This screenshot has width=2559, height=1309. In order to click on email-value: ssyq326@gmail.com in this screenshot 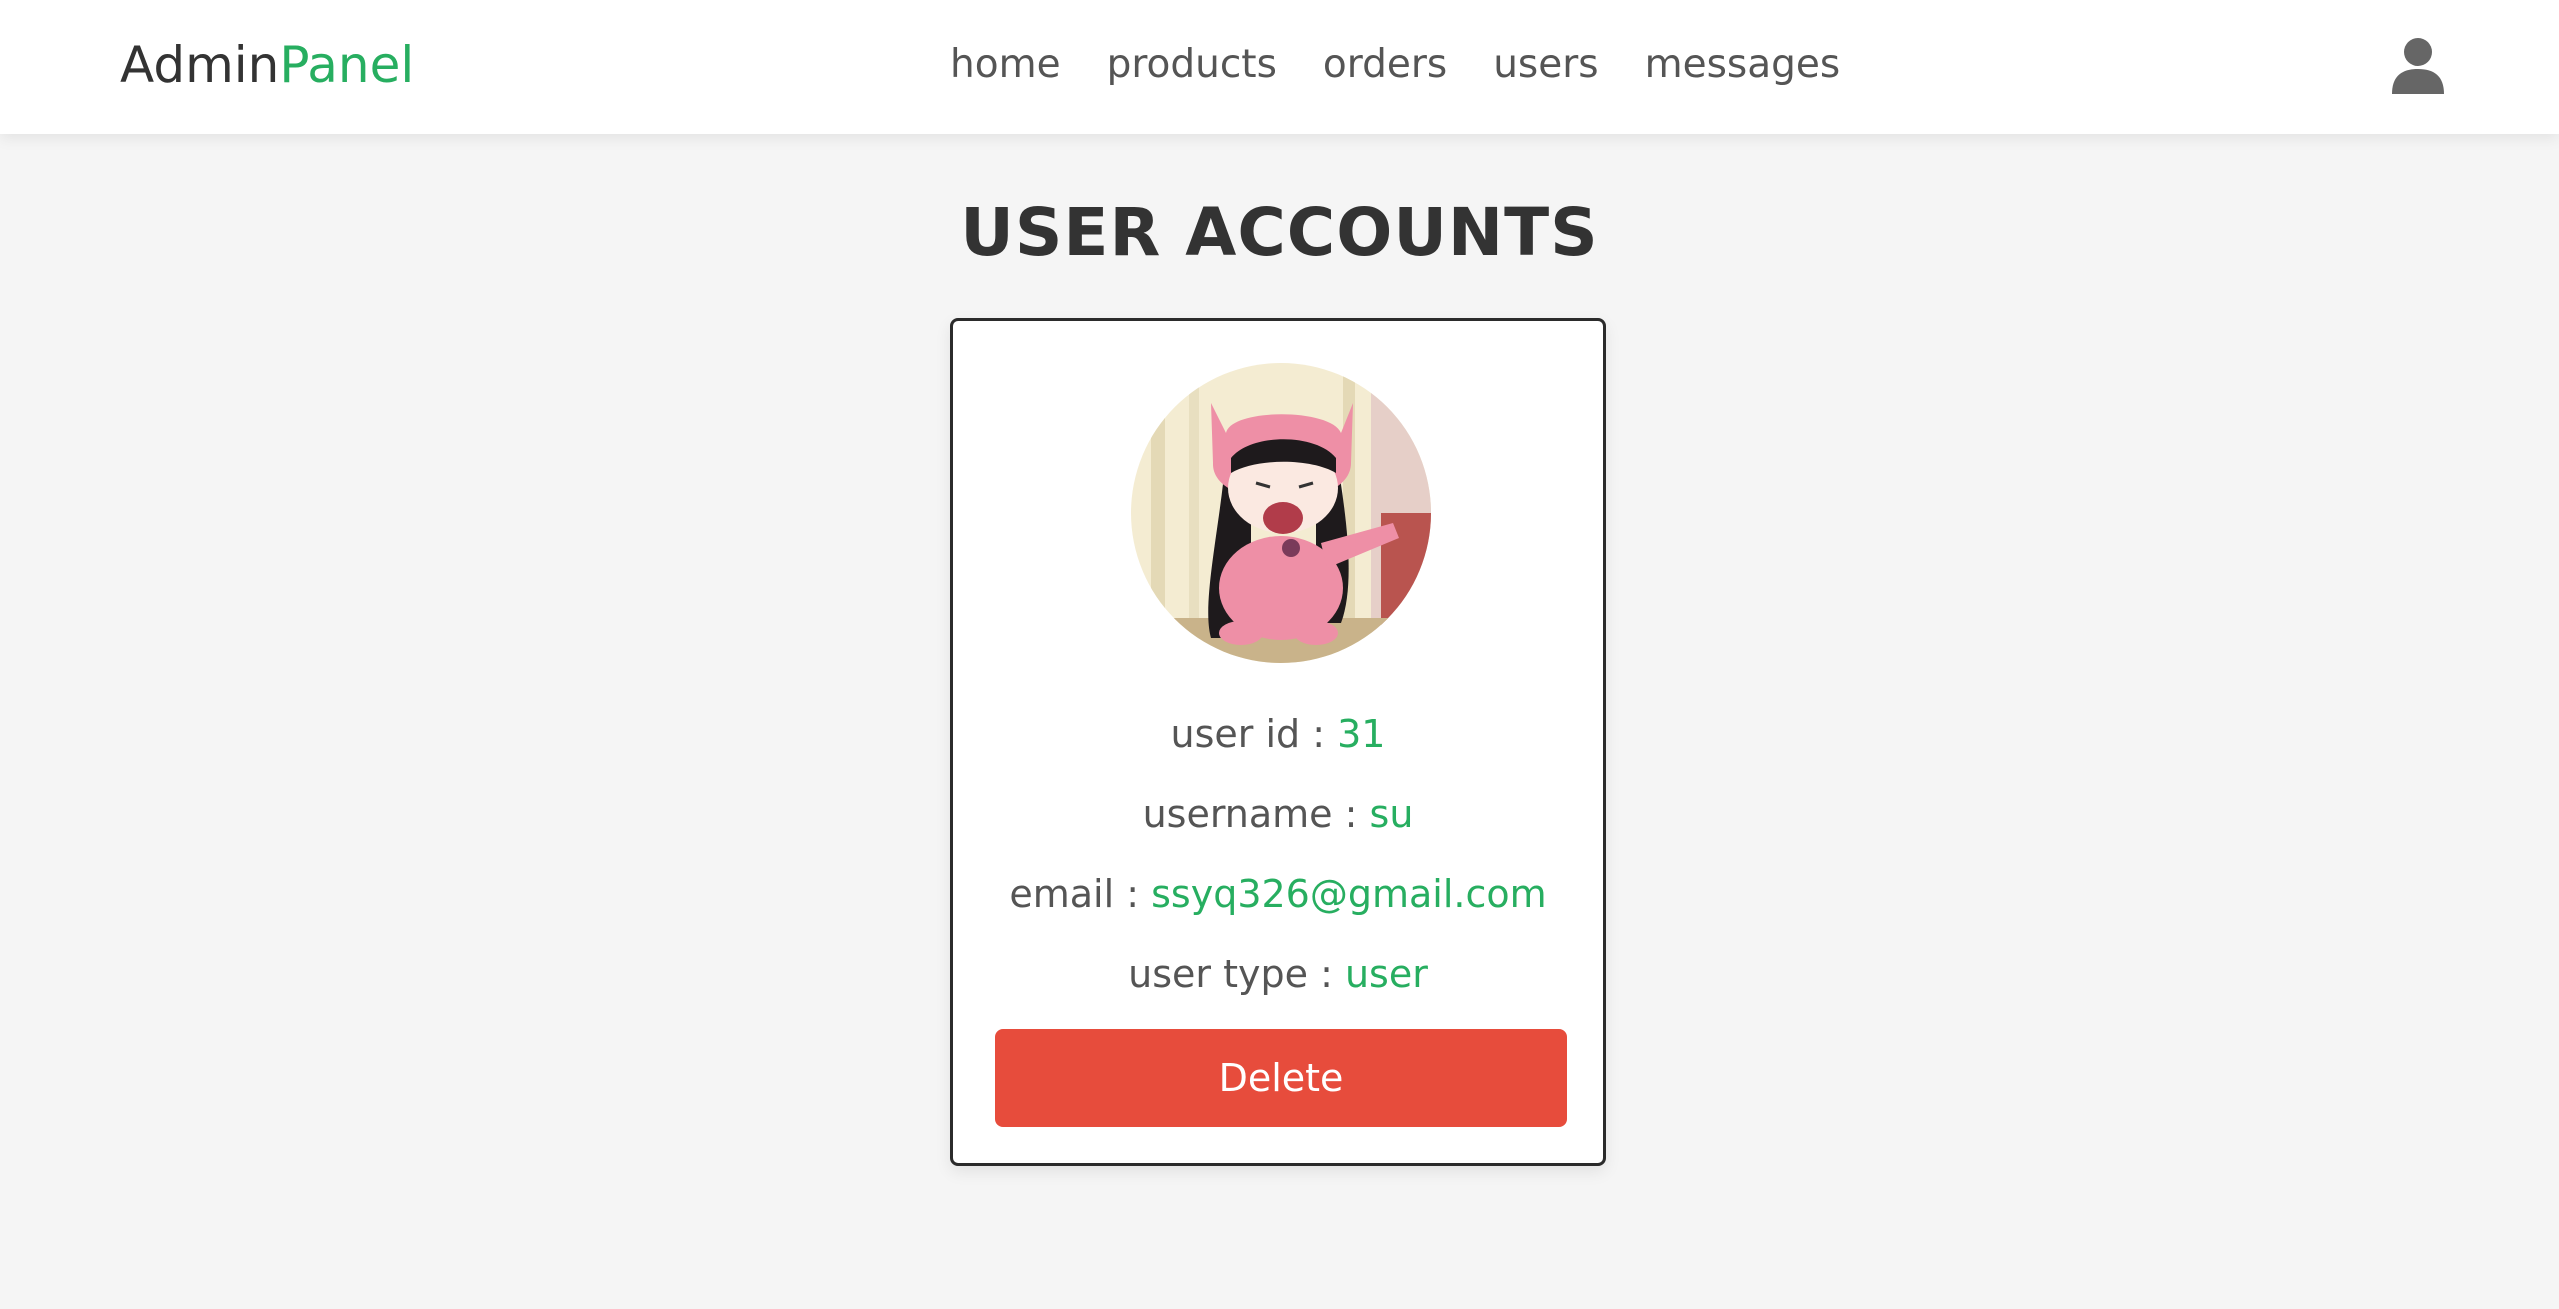, I will do `click(1349, 894)`.